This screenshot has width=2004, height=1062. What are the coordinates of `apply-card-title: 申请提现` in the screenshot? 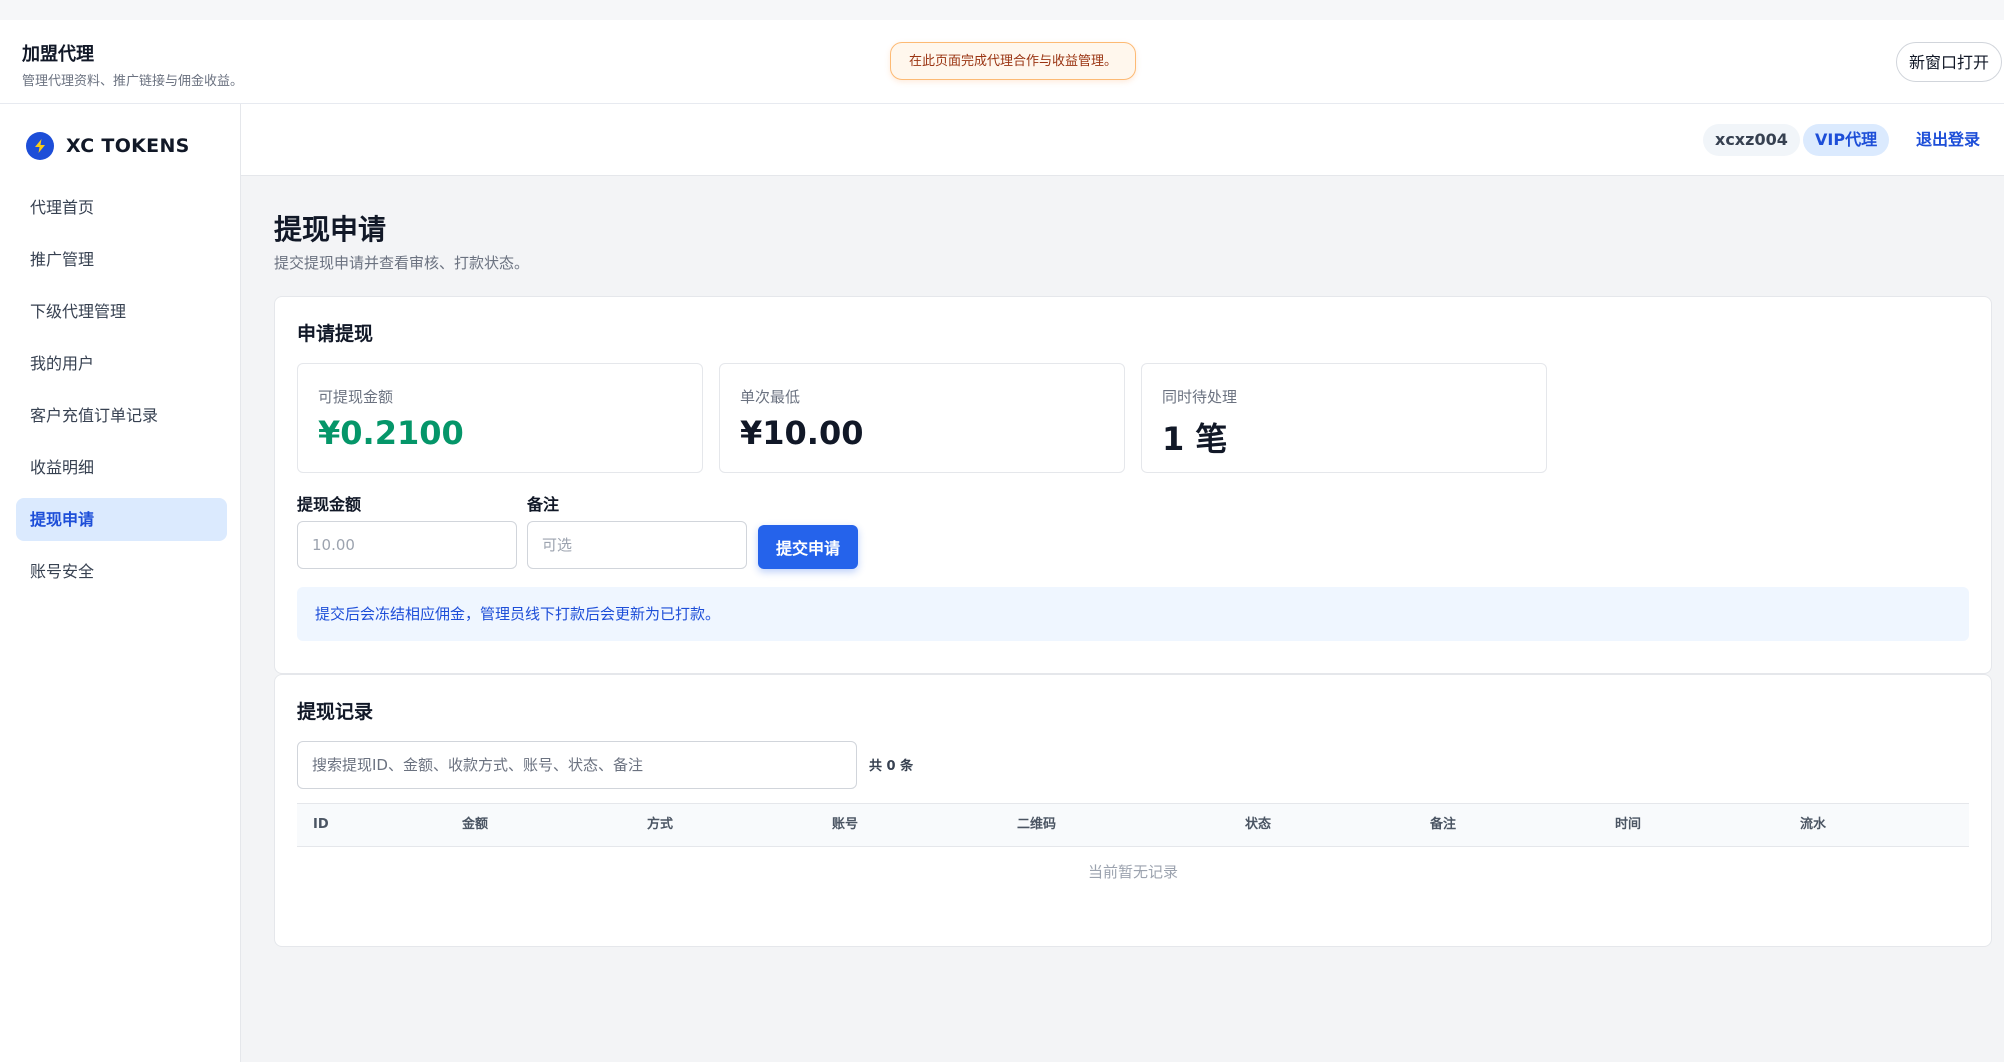 It's located at (335, 334).